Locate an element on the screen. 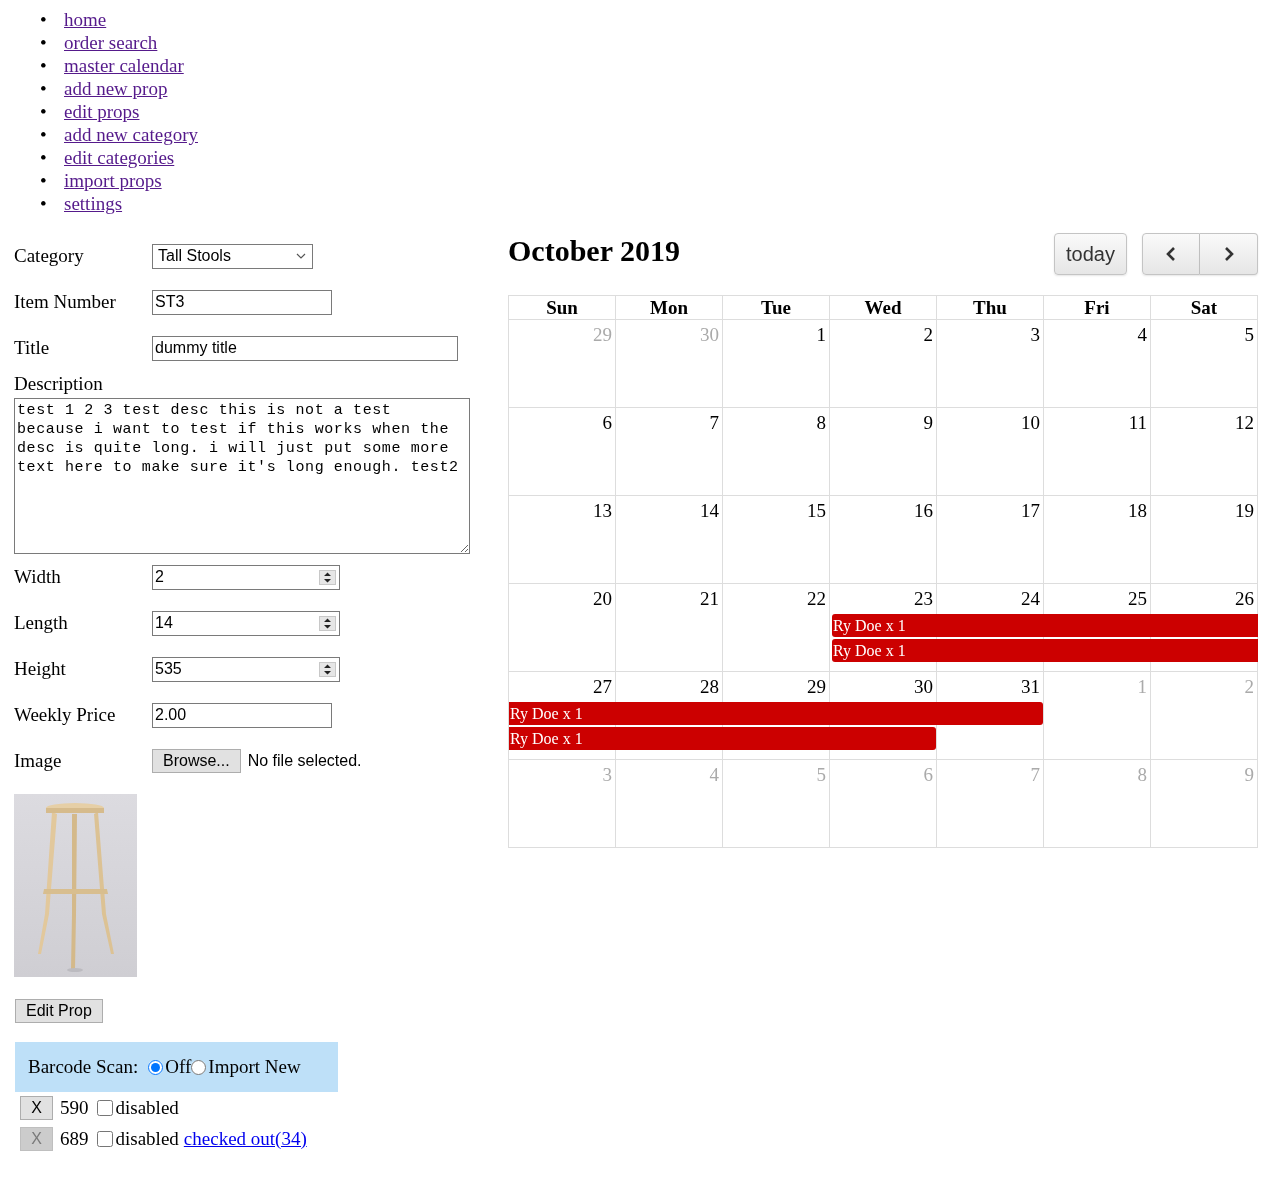  weekday-header: Thu is located at coordinates (990, 308).